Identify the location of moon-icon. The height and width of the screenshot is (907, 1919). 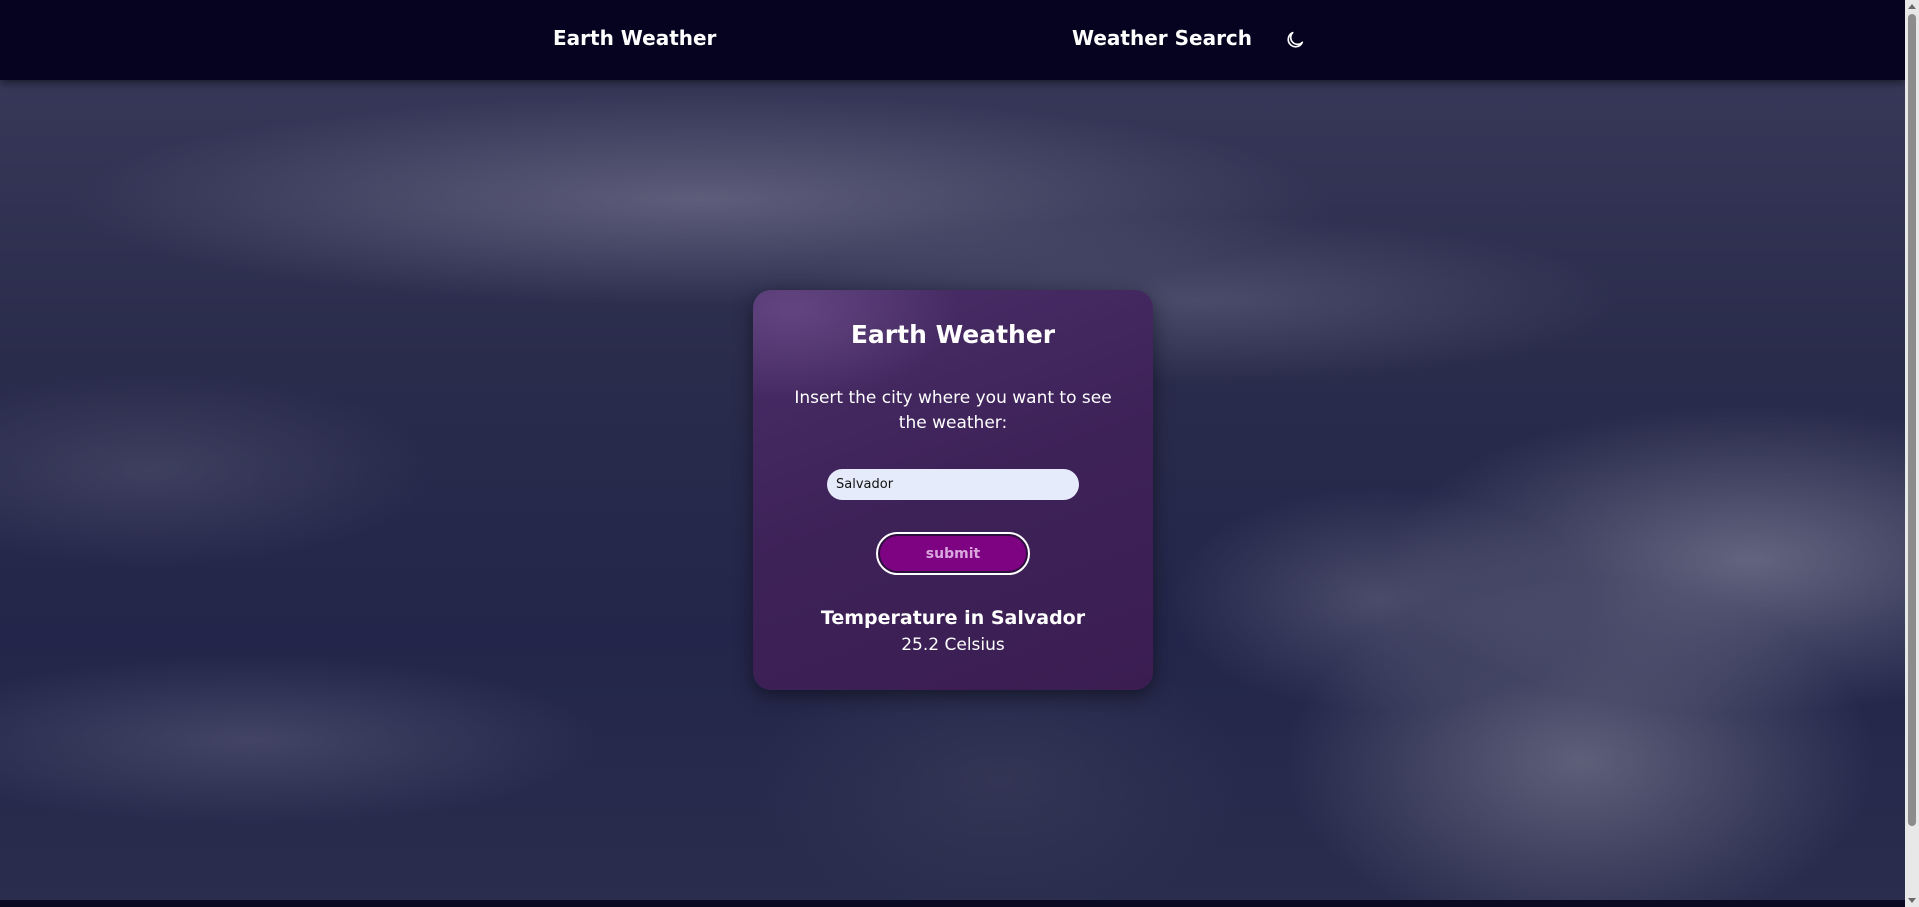
(1295, 40).